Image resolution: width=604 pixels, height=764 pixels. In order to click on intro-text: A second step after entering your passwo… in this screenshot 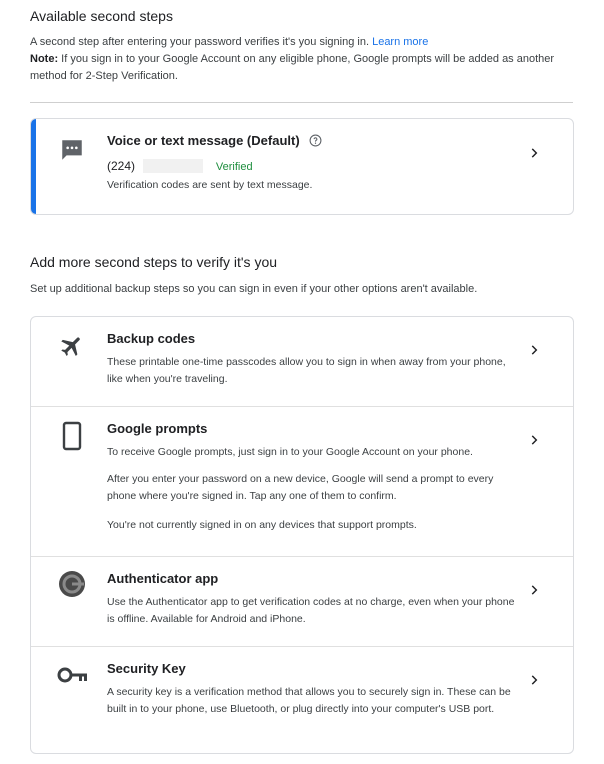, I will do `click(200, 42)`.